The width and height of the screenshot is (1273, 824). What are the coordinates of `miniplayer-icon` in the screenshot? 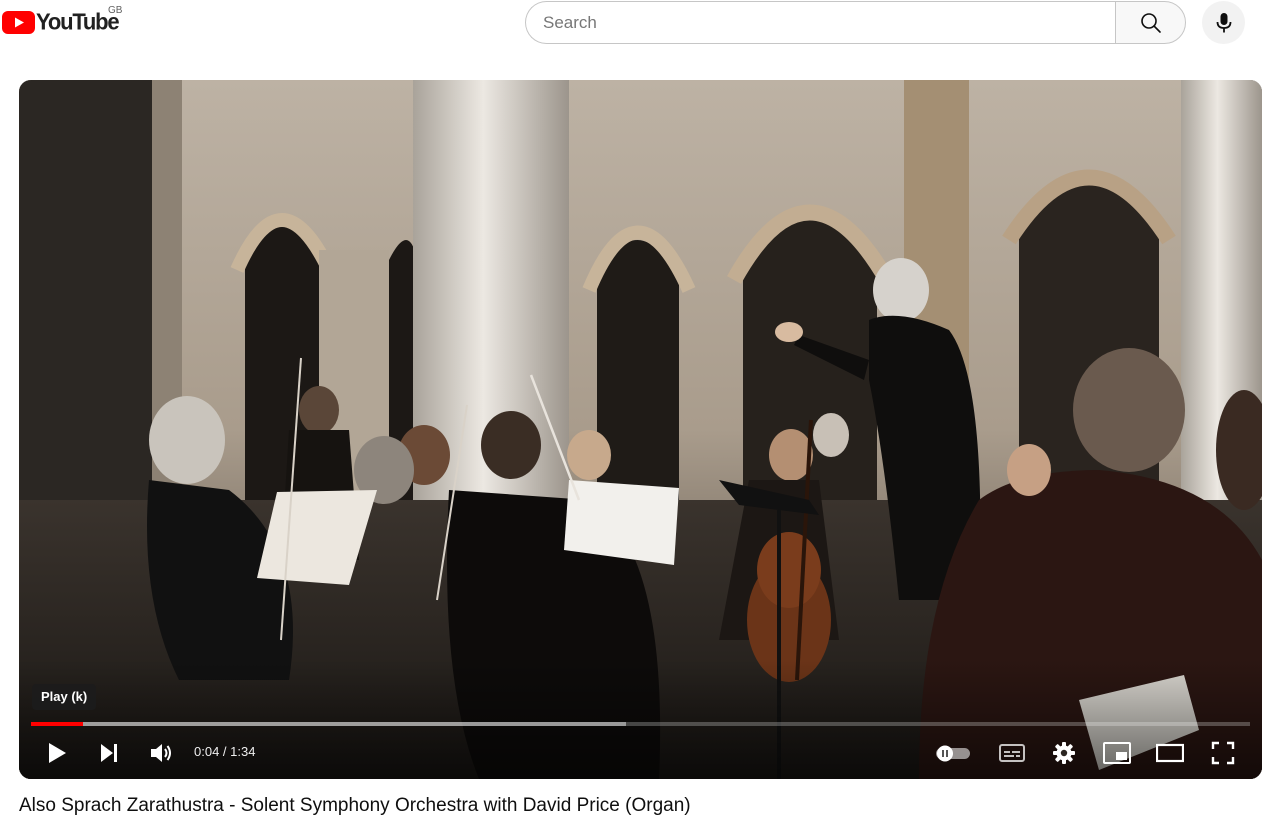 It's located at (1117, 753).